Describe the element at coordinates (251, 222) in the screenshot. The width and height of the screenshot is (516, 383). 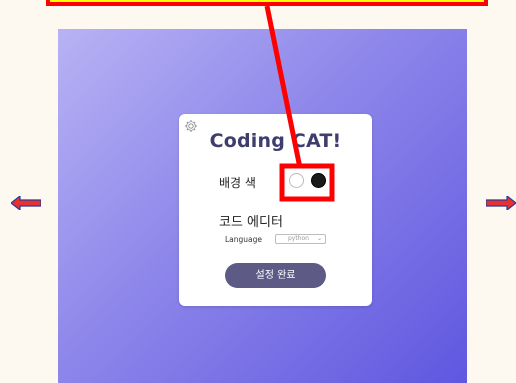
I see `code-editor-heading: 코드 에디터` at that location.